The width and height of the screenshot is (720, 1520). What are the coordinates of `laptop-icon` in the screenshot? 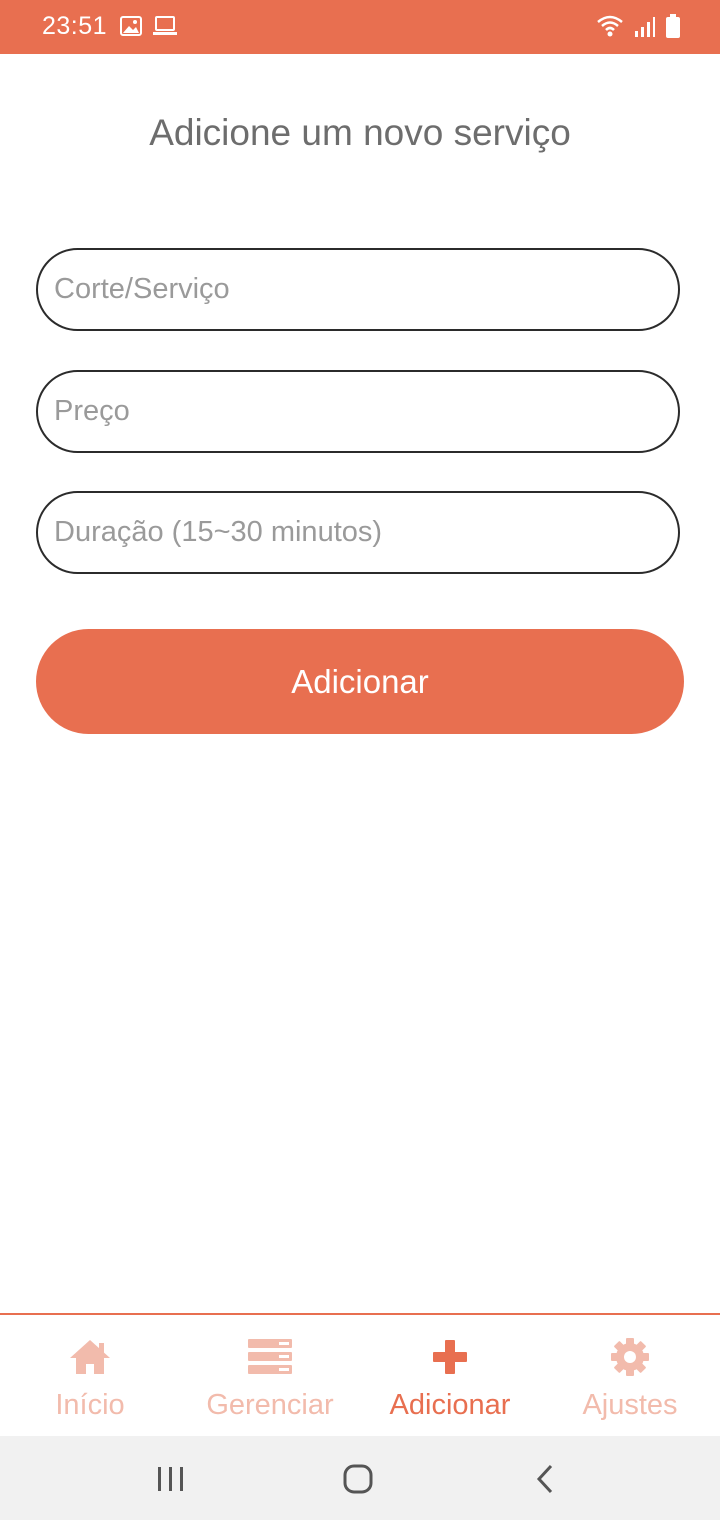 It's located at (165, 25).